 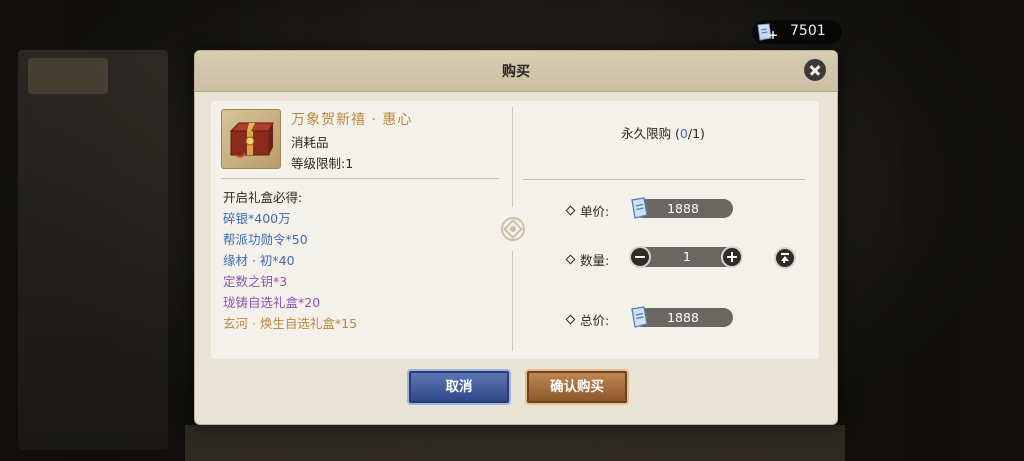 What do you see at coordinates (587, 259) in the screenshot?
I see `quantity-label: 数量:` at bounding box center [587, 259].